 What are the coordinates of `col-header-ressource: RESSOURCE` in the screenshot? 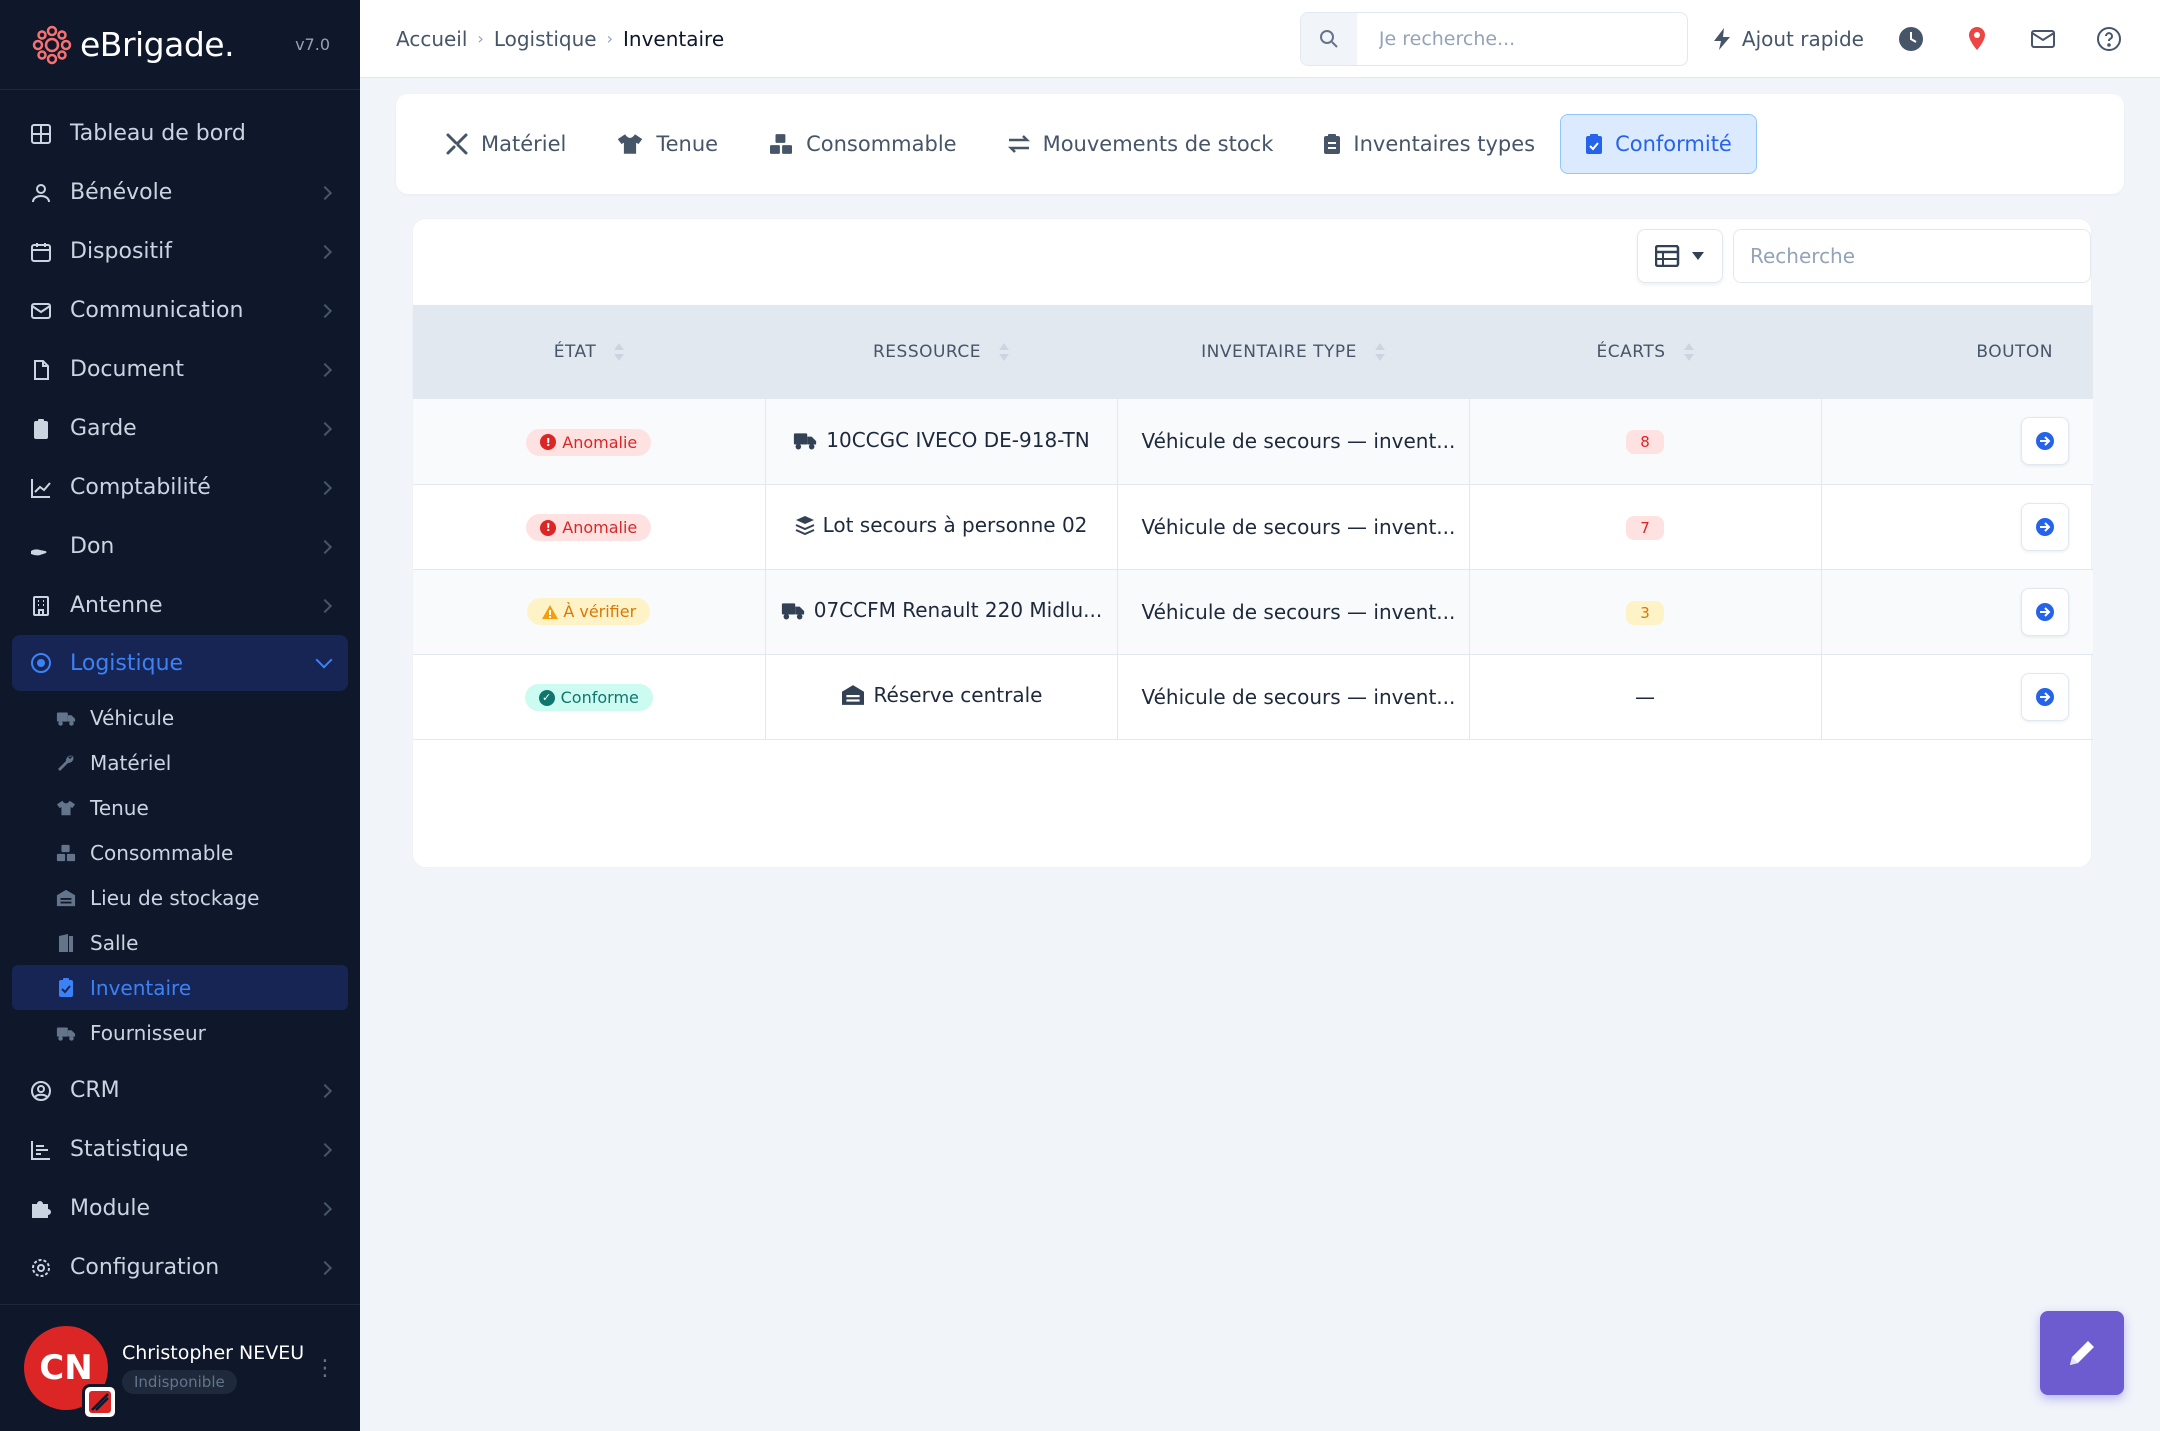 It's located at (941, 352).